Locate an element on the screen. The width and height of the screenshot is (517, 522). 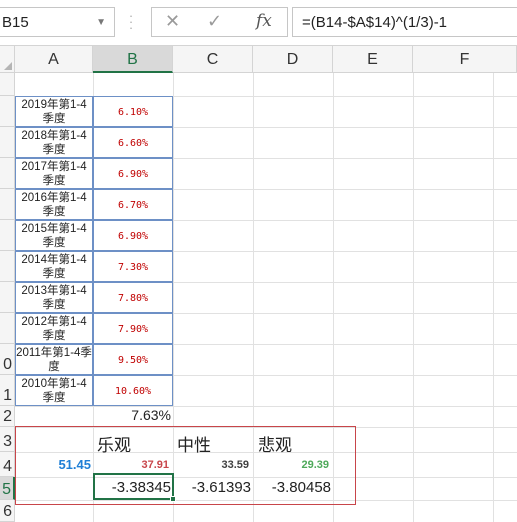
row-header: 5 is located at coordinates (7, 488).